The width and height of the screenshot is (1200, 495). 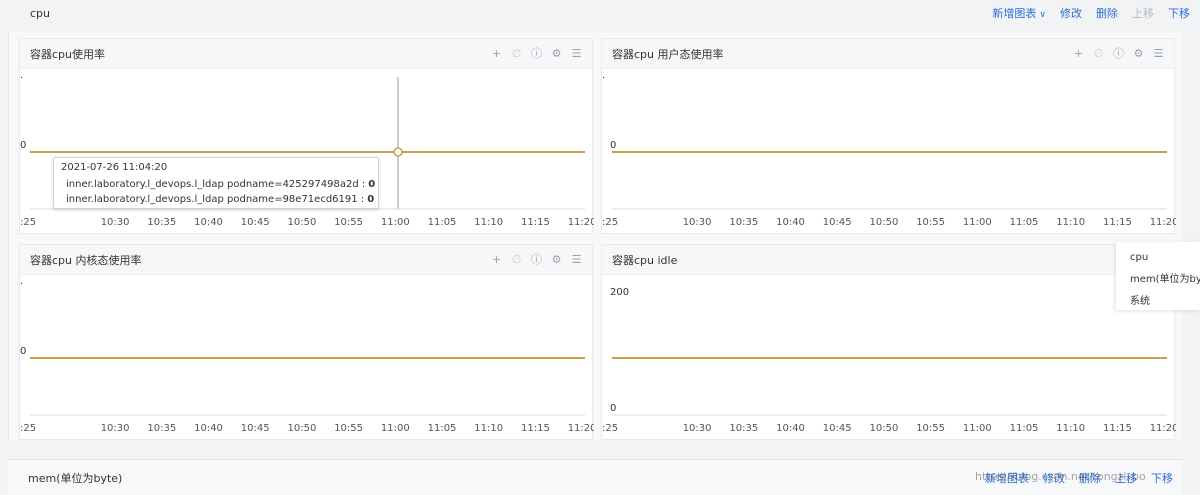 I want to click on hover-point, so click(x=398, y=152).